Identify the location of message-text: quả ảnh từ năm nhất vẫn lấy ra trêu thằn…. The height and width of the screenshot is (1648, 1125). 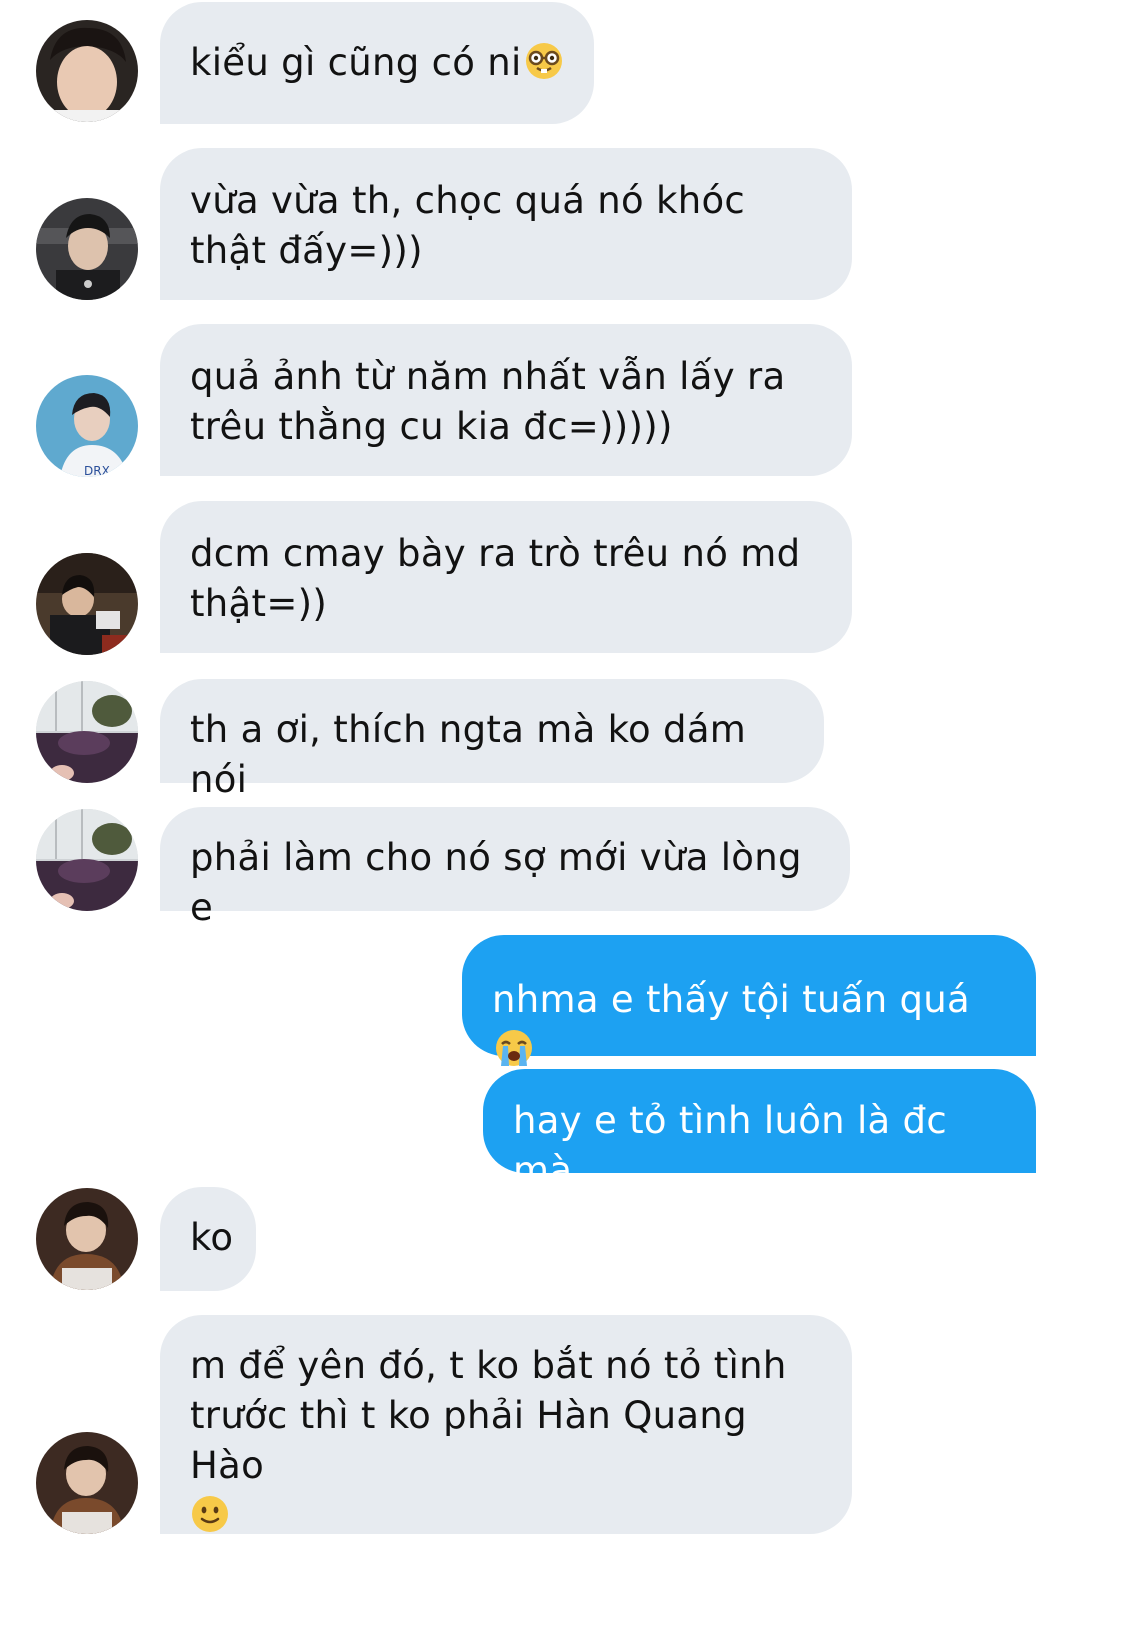
(488, 401).